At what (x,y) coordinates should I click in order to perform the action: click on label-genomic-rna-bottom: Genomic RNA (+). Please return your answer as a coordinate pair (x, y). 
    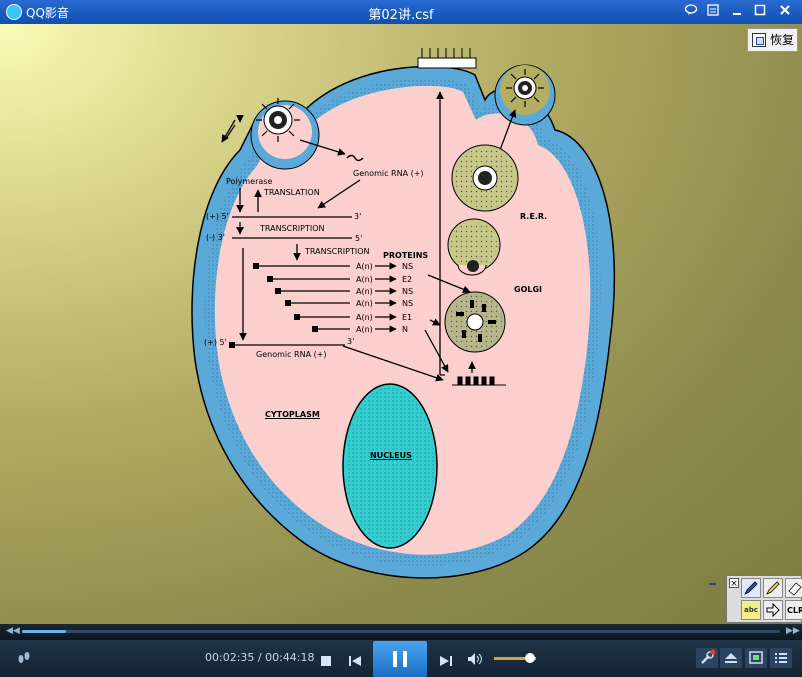
    Looking at the image, I should click on (291, 354).